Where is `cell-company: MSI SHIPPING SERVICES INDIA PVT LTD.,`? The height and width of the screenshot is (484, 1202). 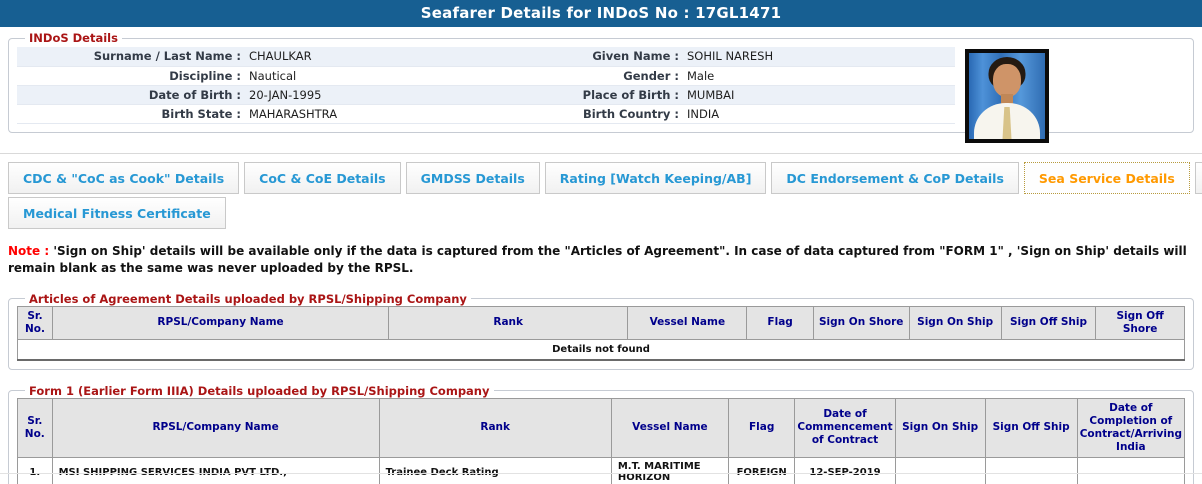 cell-company: MSI SHIPPING SERVICES INDIA PVT LTD., is located at coordinates (215, 470).